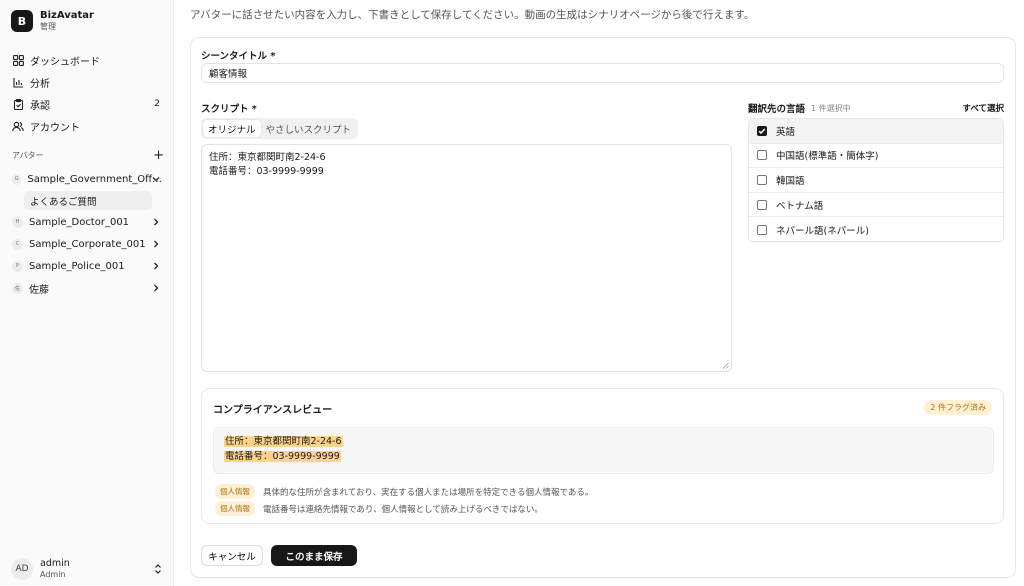 This screenshot has height=586, width=1024. Describe the element at coordinates (876, 131) in the screenshot. I see `language-item-english: 英語` at that location.